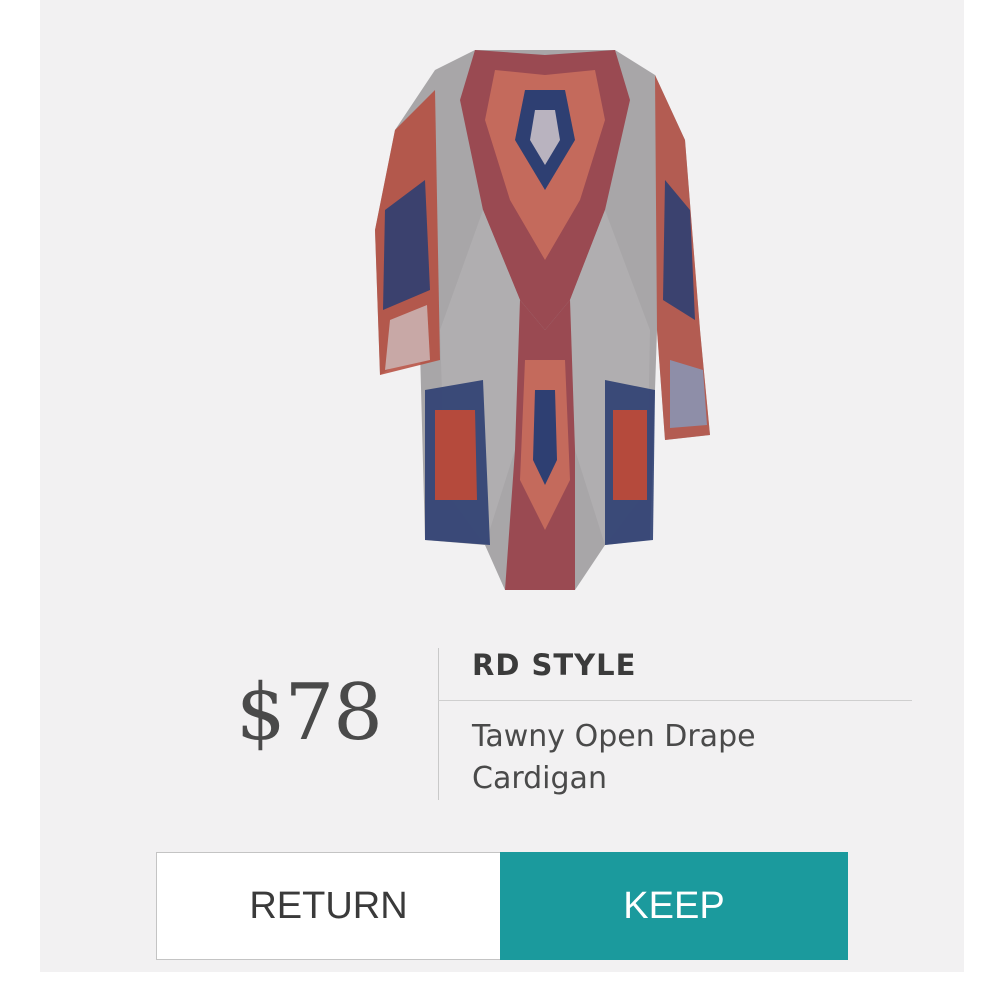 The height and width of the screenshot is (1000, 999). What do you see at coordinates (539, 778) in the screenshot?
I see `product-name-line-2: Cardigan` at bounding box center [539, 778].